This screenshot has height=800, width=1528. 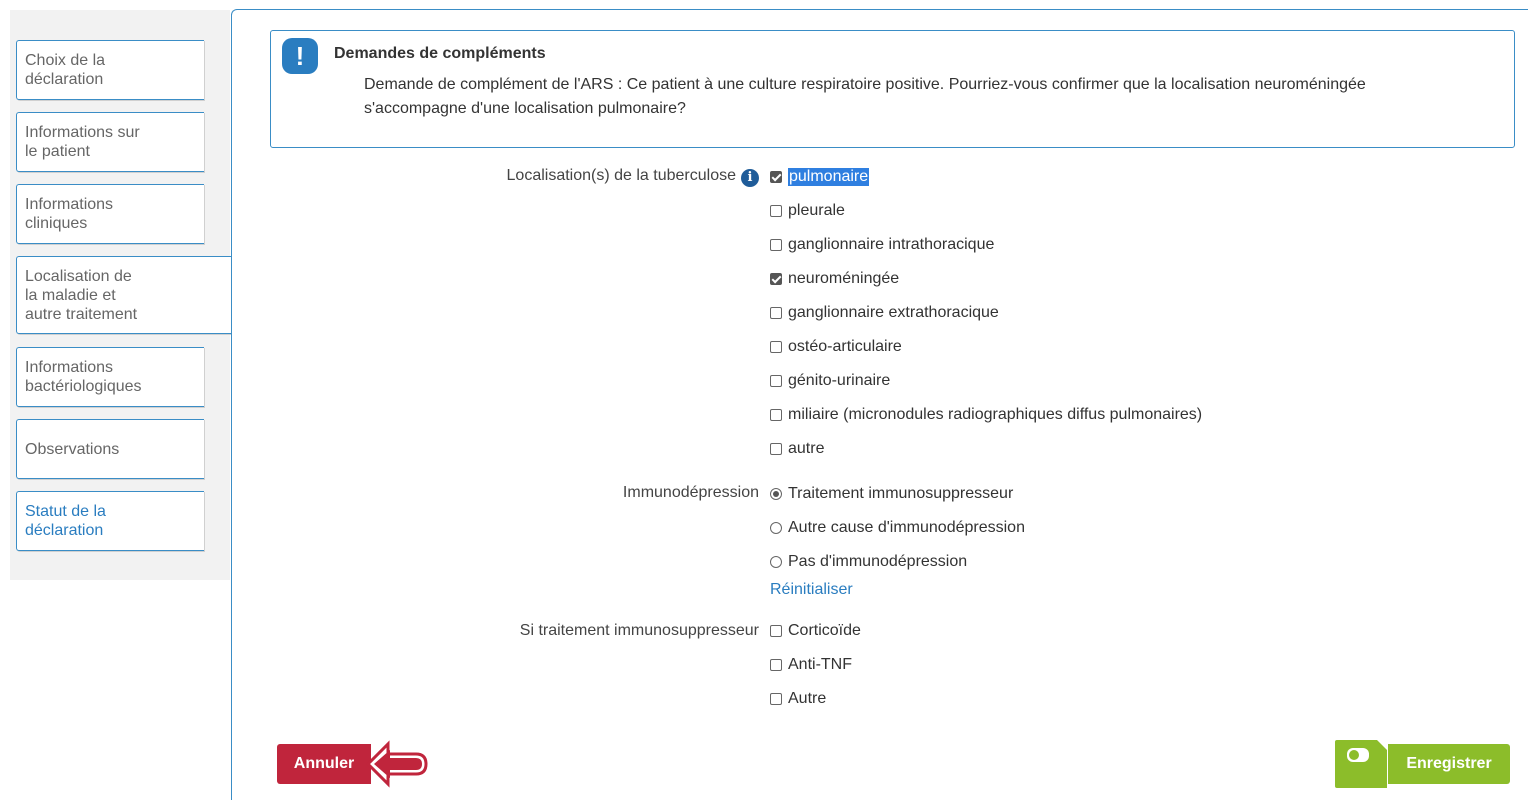 I want to click on option-label: neuroméningée, so click(x=844, y=278).